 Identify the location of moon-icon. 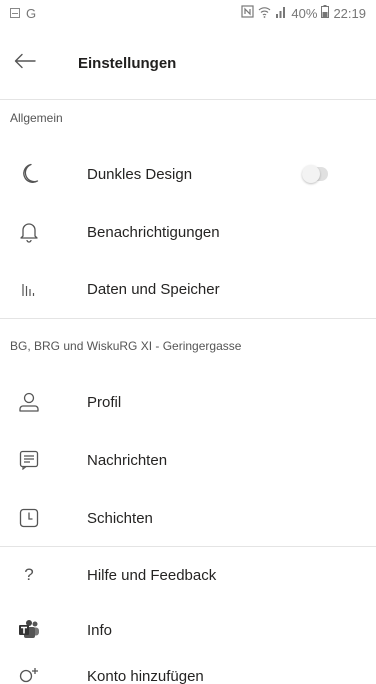
(29, 174).